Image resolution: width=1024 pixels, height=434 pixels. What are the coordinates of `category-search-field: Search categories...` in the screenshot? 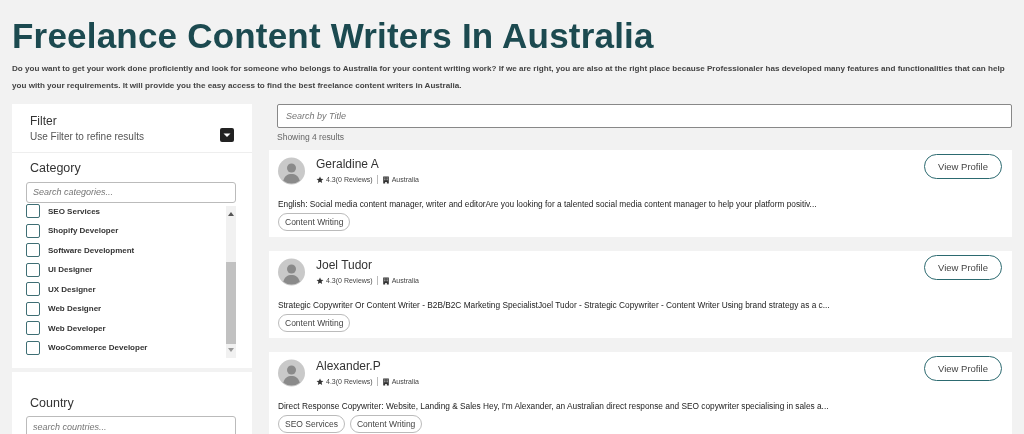 It's located at (131, 192).